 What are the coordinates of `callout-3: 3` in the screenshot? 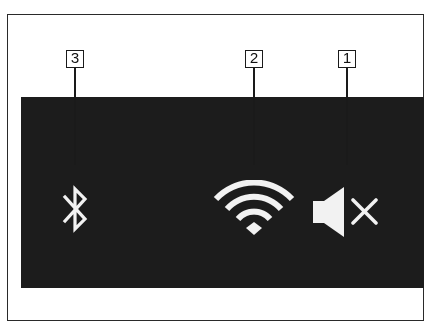 It's located at (75, 59).